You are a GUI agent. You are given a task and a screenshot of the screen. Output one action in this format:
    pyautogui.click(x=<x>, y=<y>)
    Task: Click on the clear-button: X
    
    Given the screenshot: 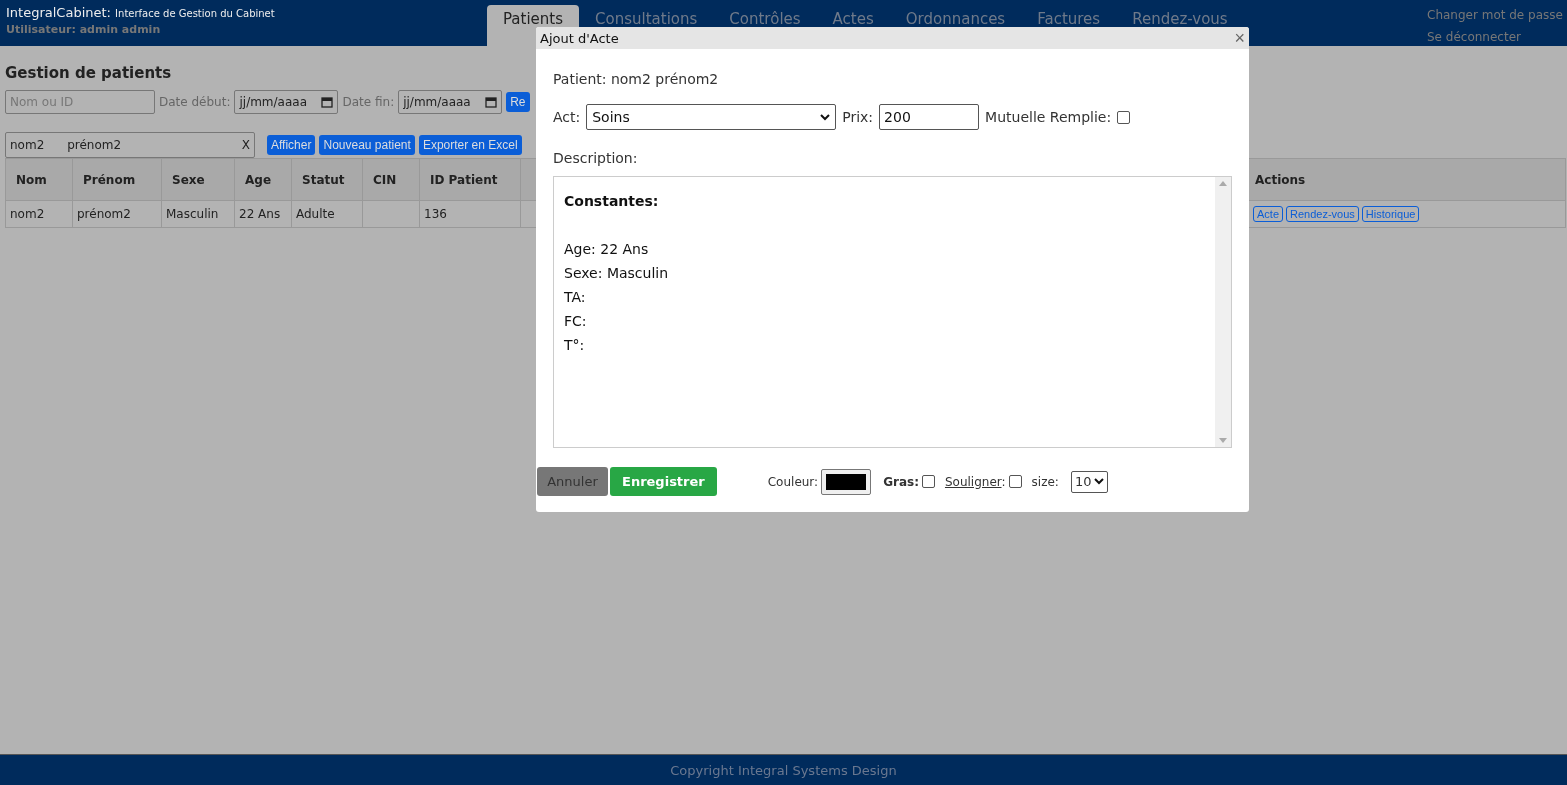 What is the action you would take?
    pyautogui.click(x=245, y=145)
    